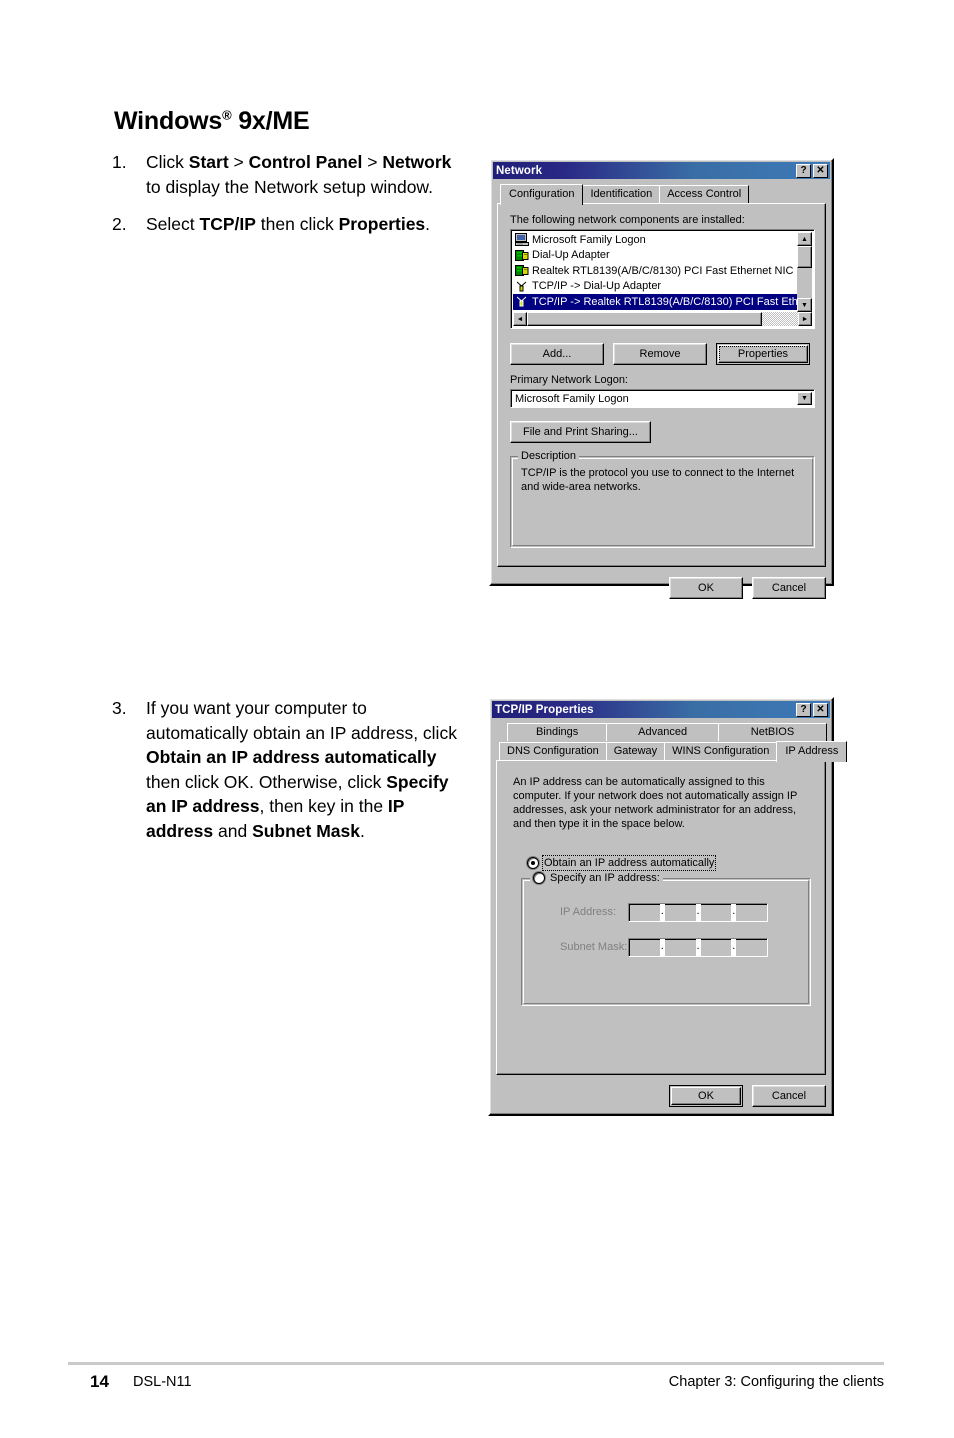  I want to click on chevron-down-icon: ▼, so click(804, 398).